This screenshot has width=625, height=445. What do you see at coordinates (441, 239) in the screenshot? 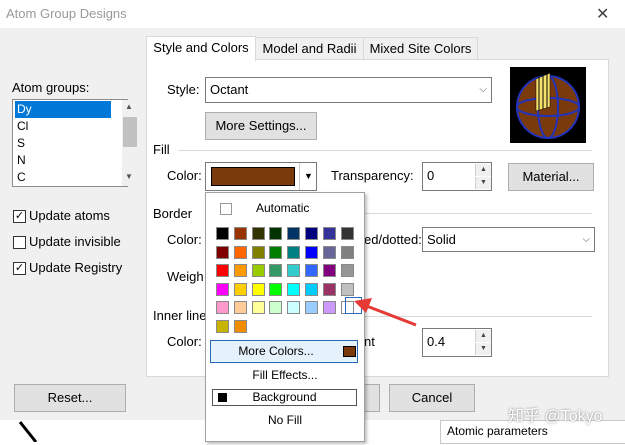
I see `border-style-value: Solid` at bounding box center [441, 239].